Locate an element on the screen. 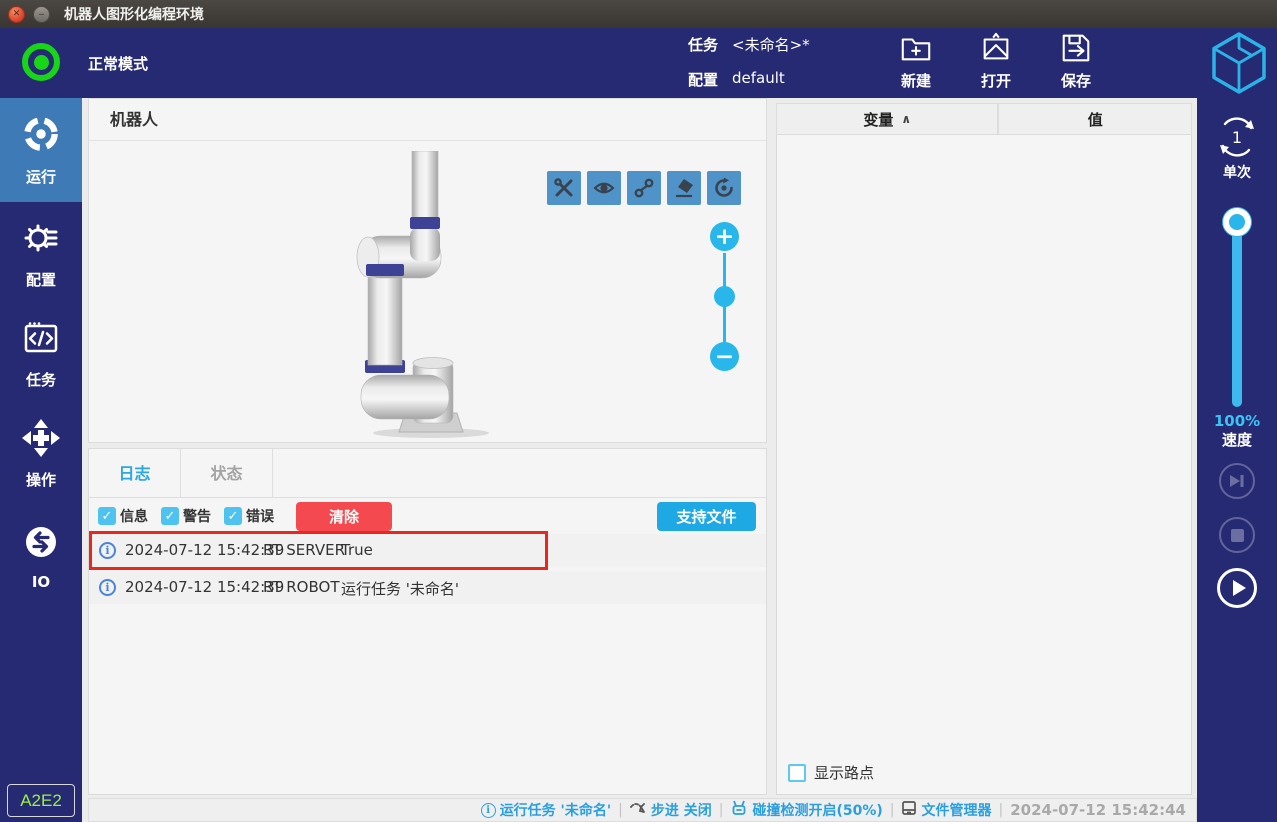 The width and height of the screenshot is (1277, 822). sidebar-item-label: 配置 is located at coordinates (40, 280).